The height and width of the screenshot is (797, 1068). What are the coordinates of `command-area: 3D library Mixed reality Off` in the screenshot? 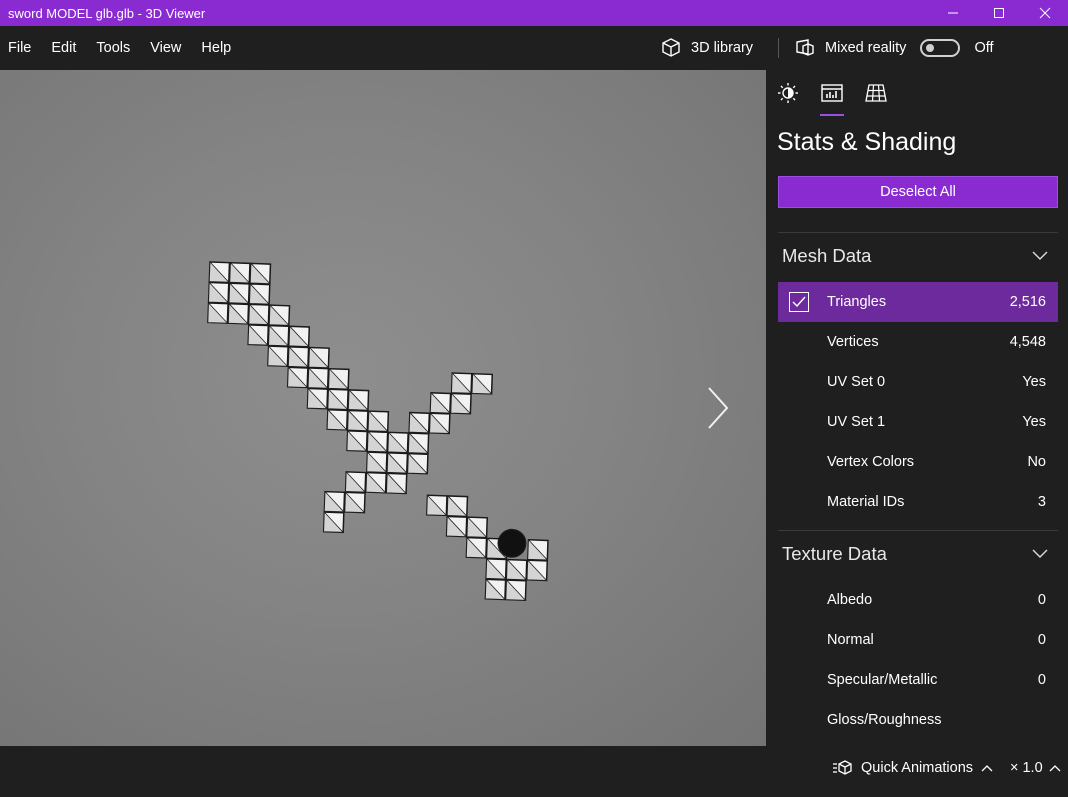 It's located at (827, 48).